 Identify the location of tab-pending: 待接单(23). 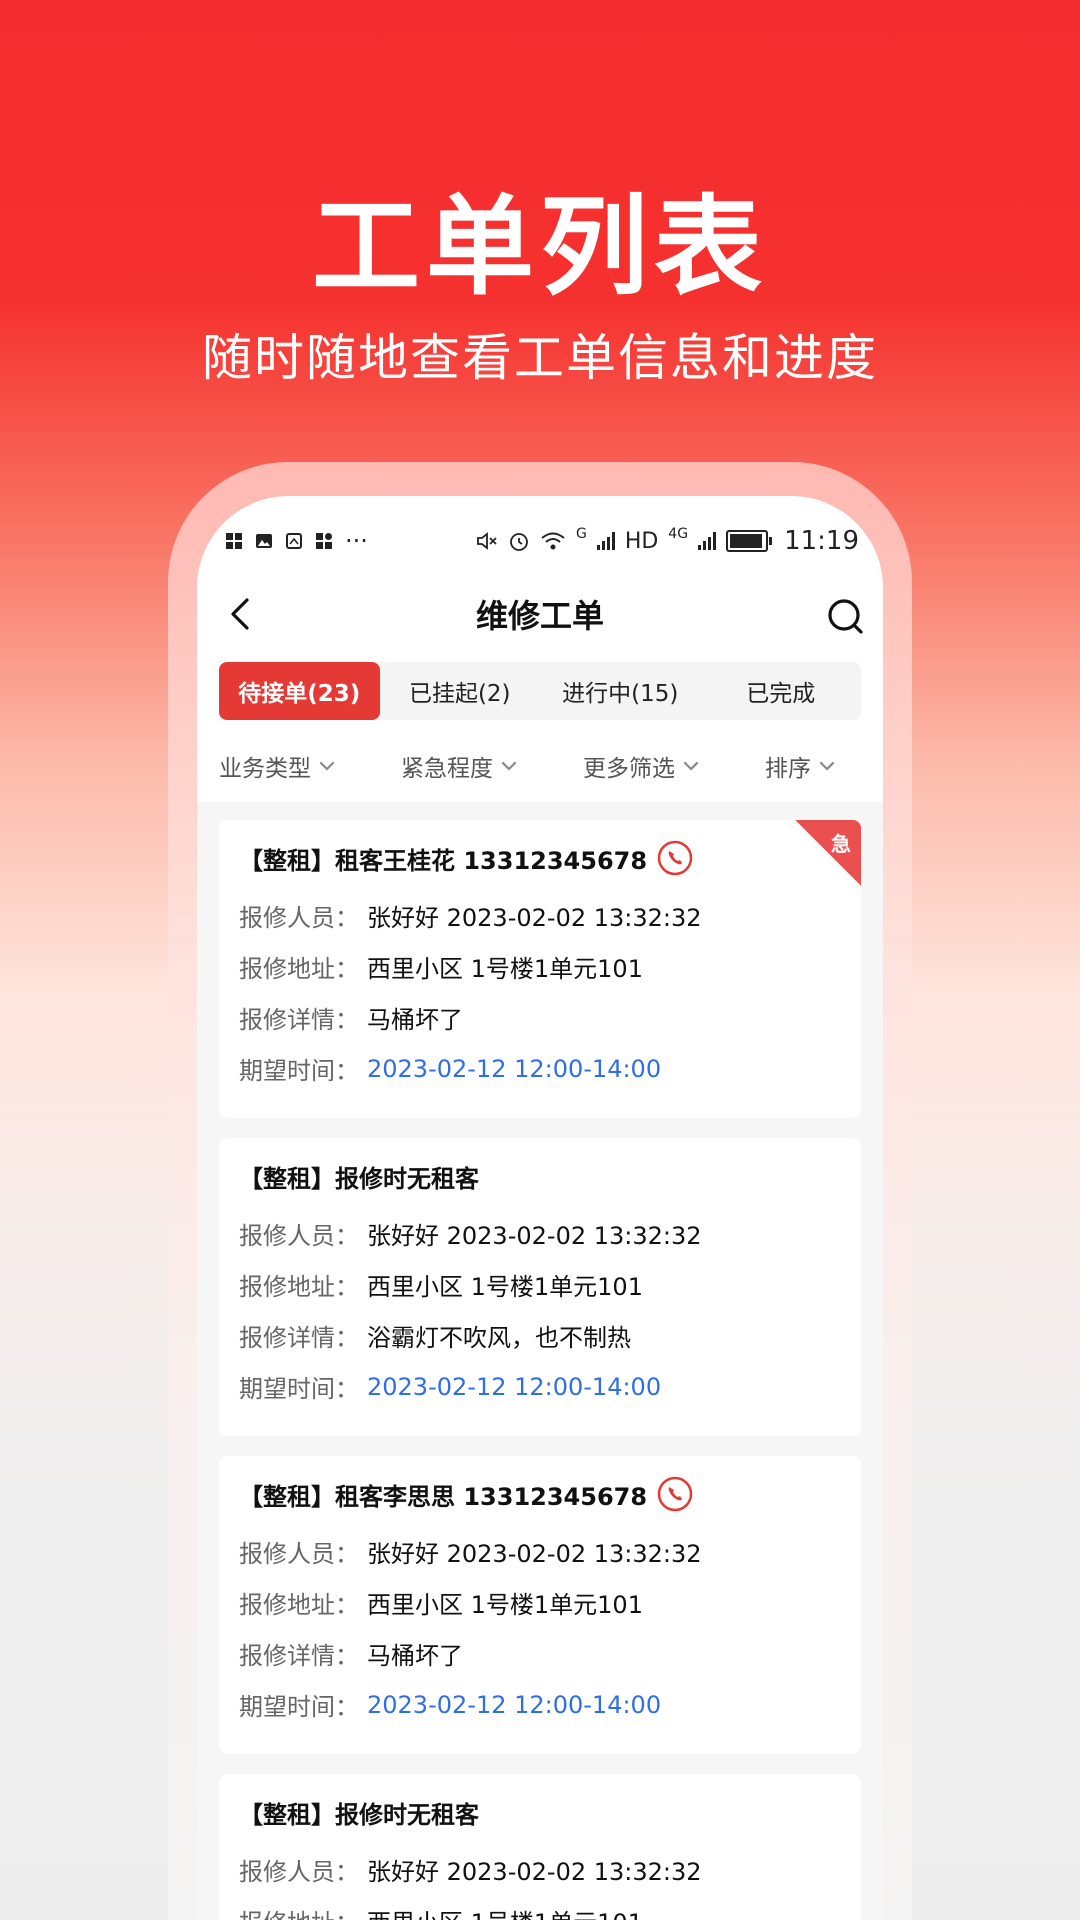
(299, 691).